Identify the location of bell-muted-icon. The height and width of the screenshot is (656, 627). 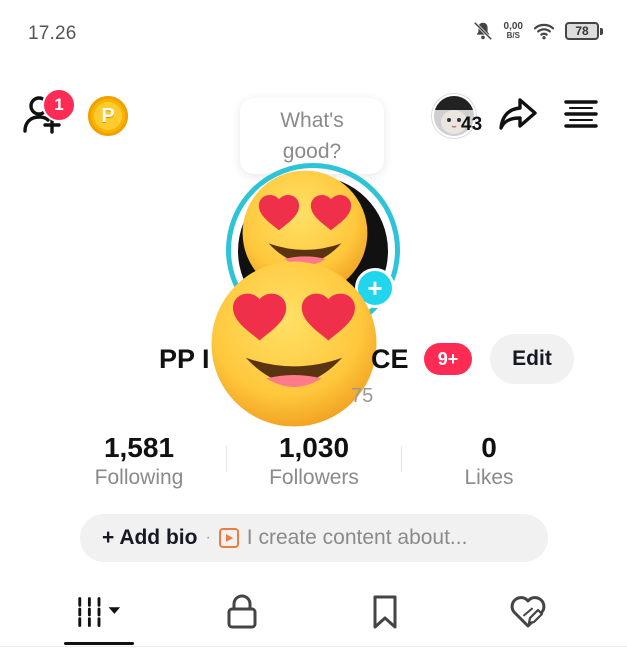
(482, 31).